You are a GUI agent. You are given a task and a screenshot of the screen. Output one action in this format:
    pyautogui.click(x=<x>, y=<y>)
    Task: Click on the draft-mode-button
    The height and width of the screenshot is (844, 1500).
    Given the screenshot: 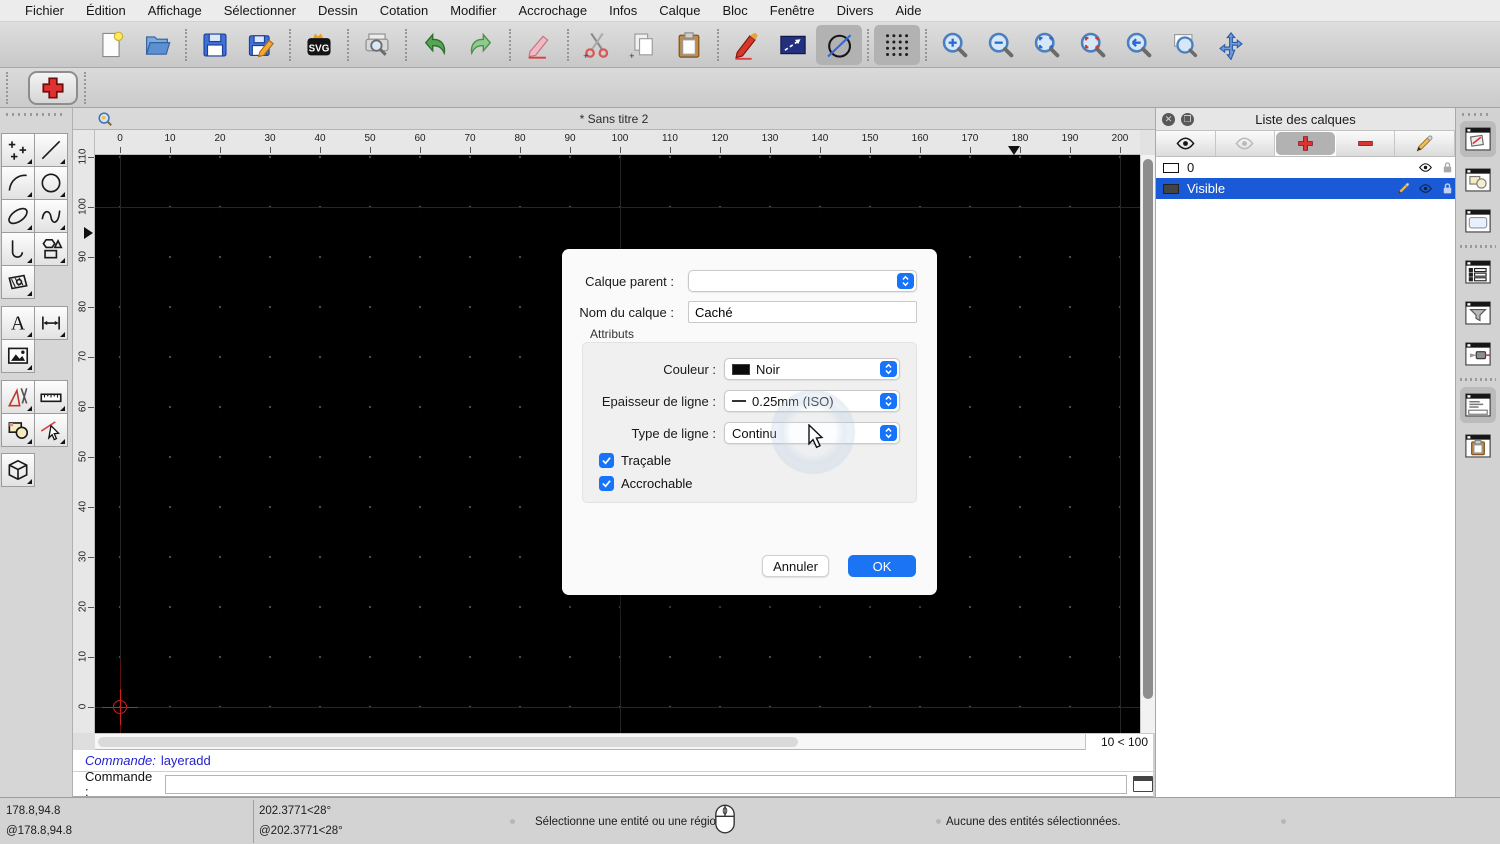 What is the action you would take?
    pyautogui.click(x=839, y=44)
    